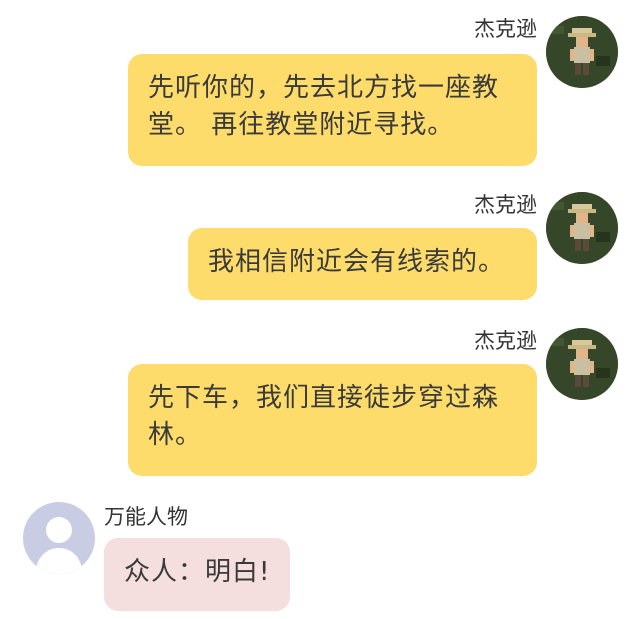 This screenshot has width=640, height=619. I want to click on message-bubble: 我相信附近会有线索的。, so click(362, 264).